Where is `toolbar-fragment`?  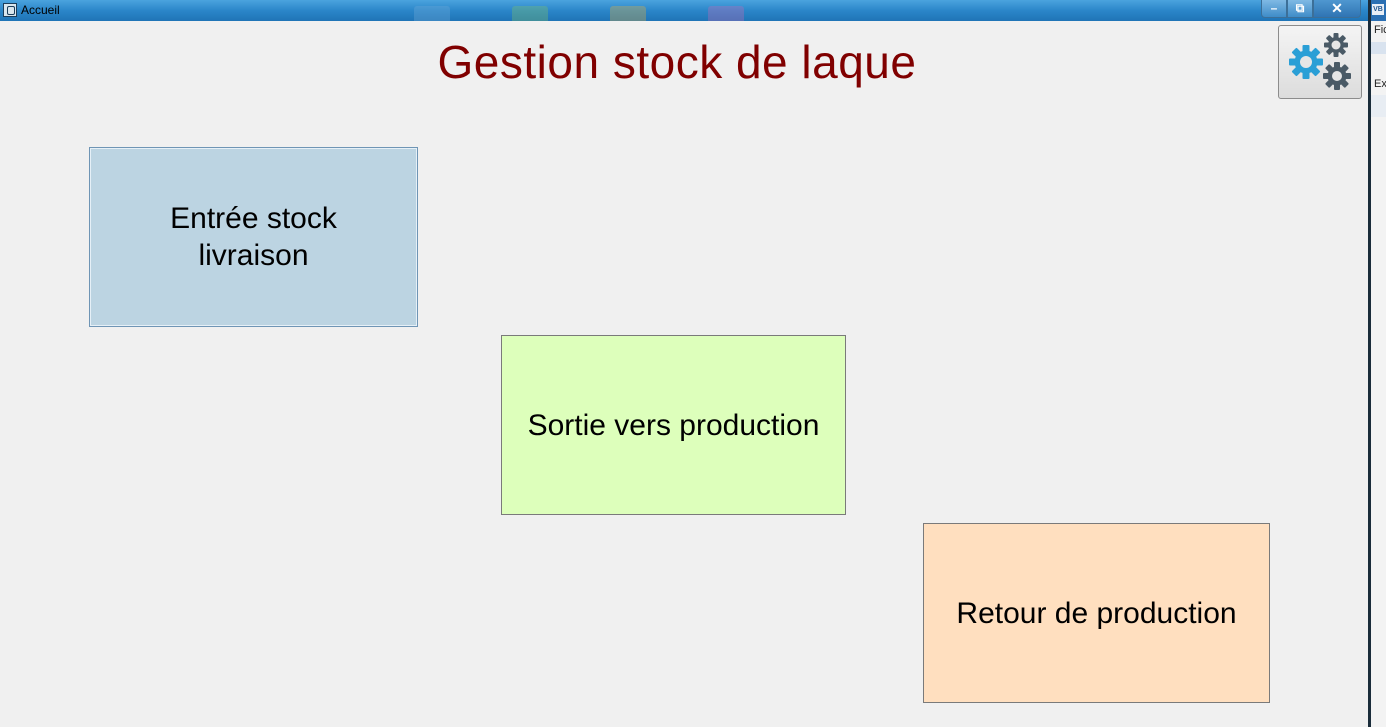 toolbar-fragment is located at coordinates (1378, 48).